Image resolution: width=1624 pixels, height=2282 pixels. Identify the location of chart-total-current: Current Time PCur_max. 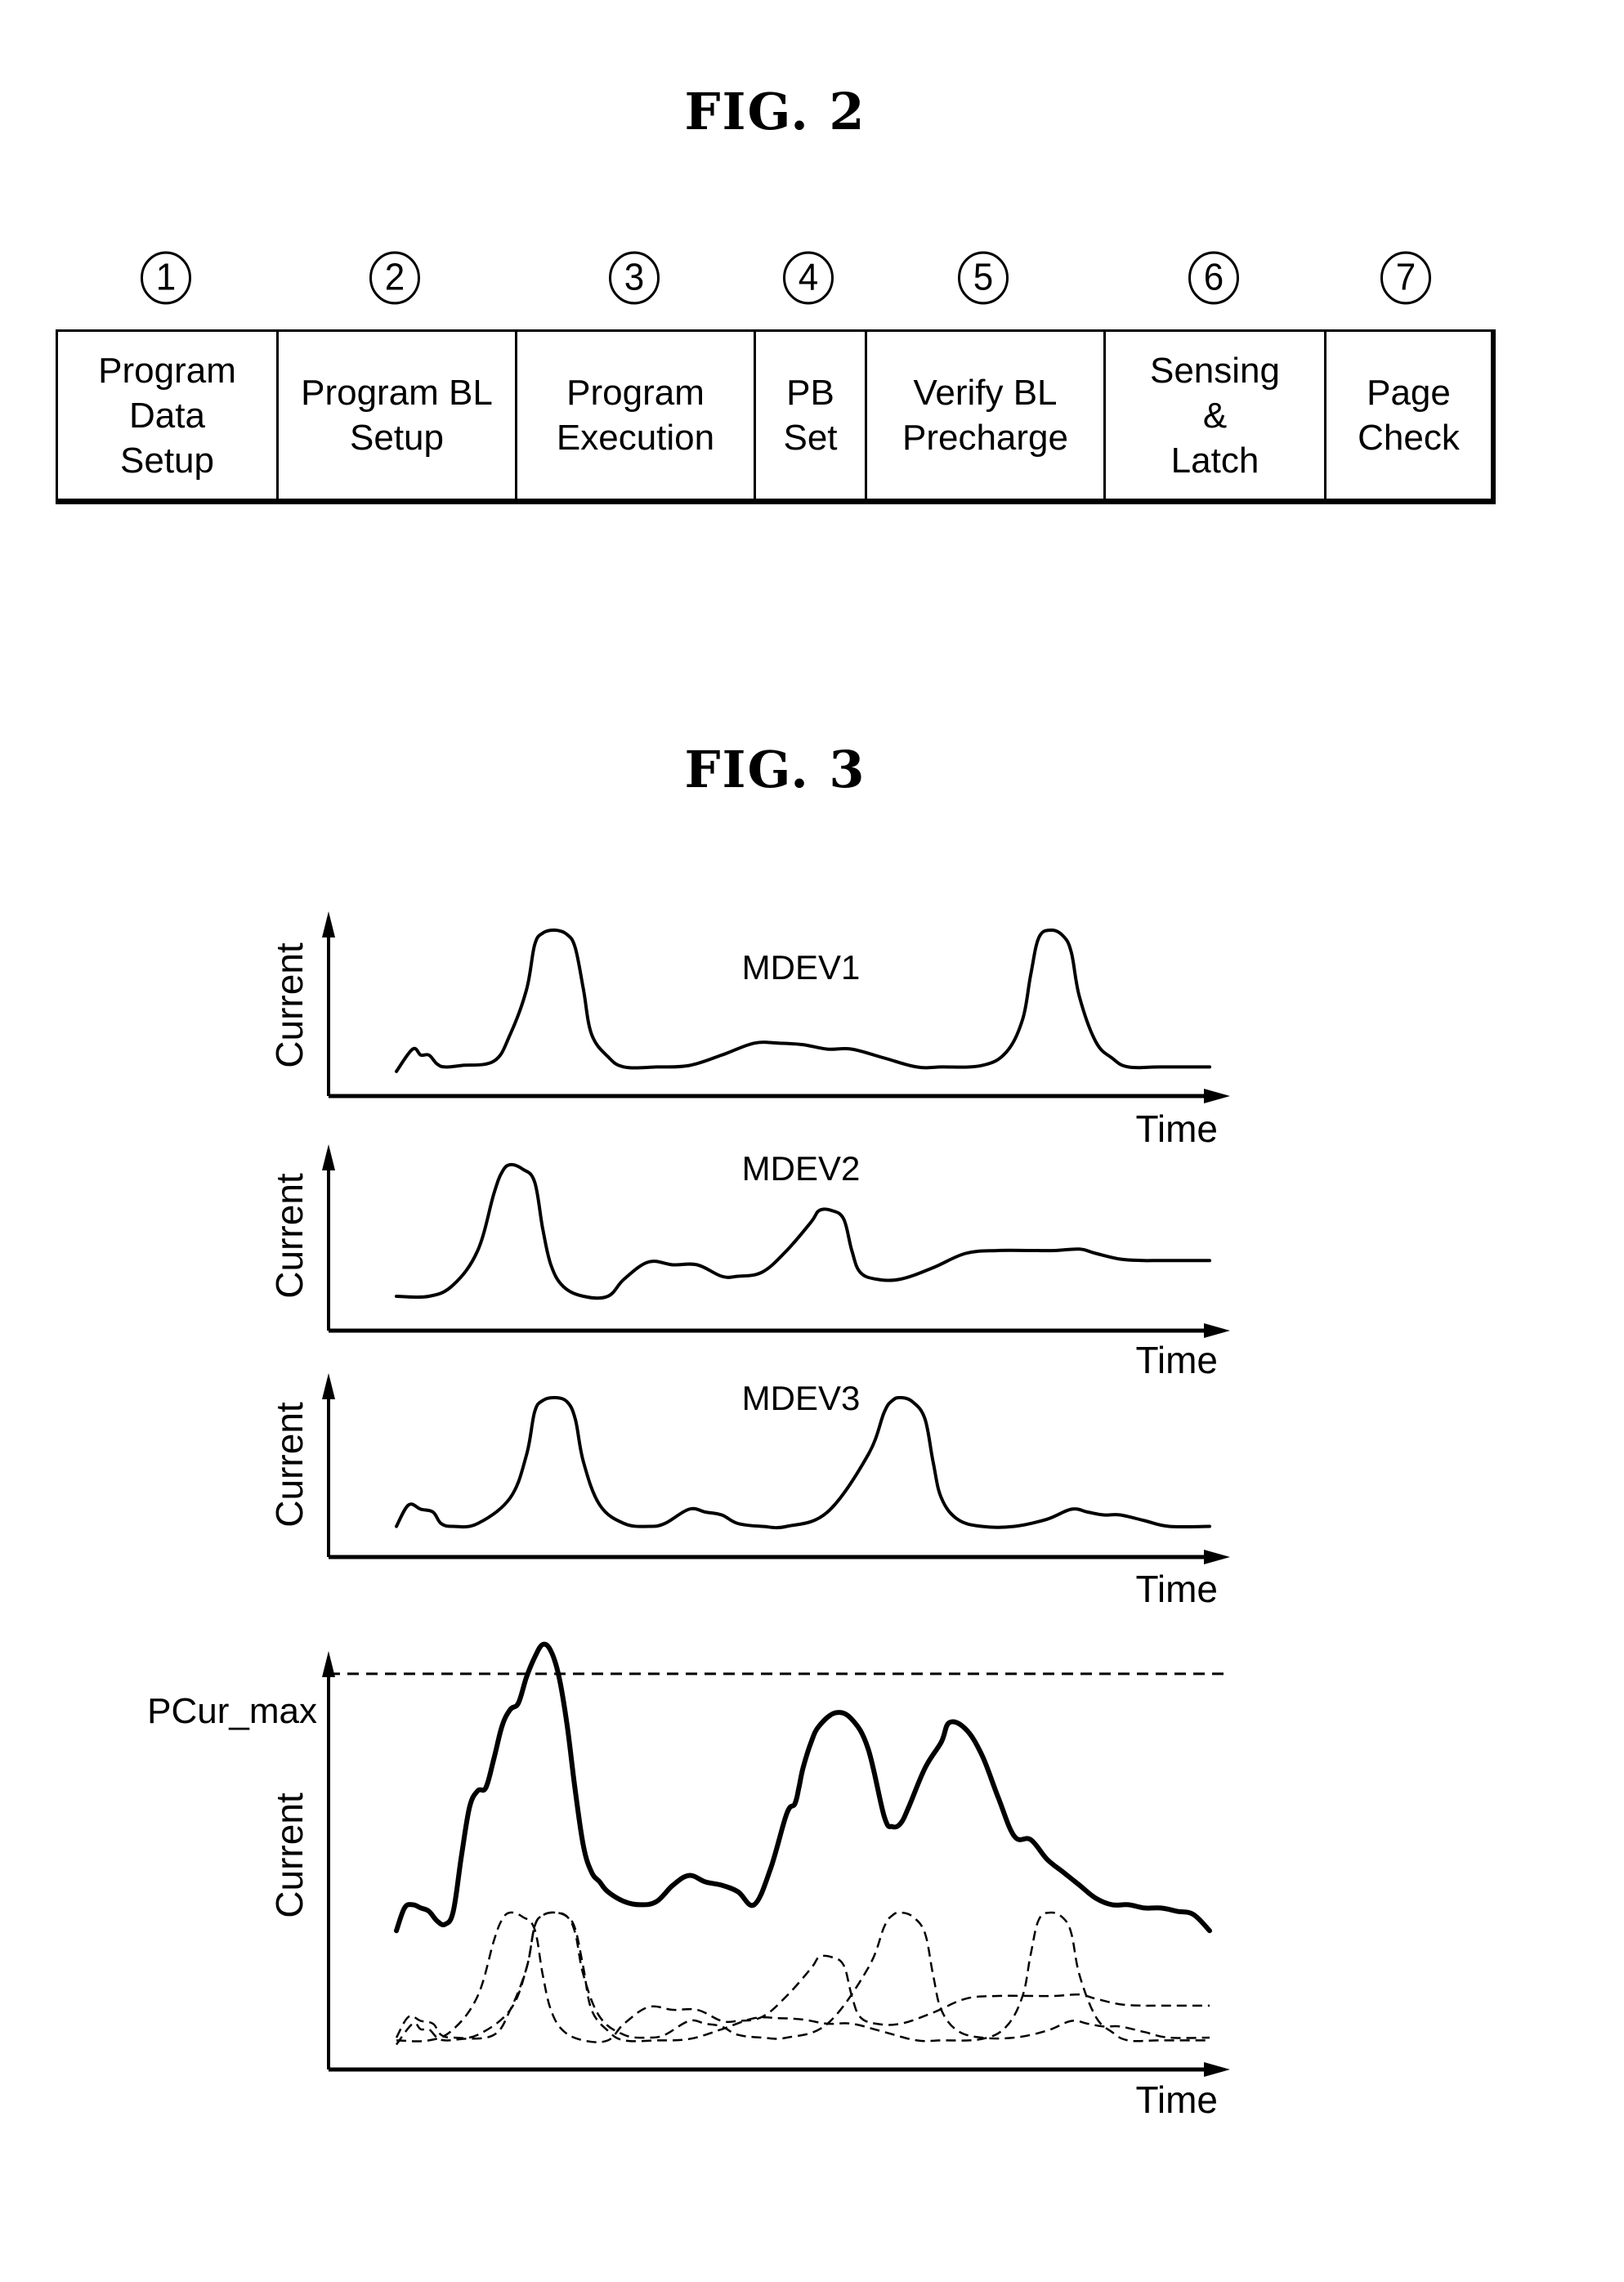
(682, 1906).